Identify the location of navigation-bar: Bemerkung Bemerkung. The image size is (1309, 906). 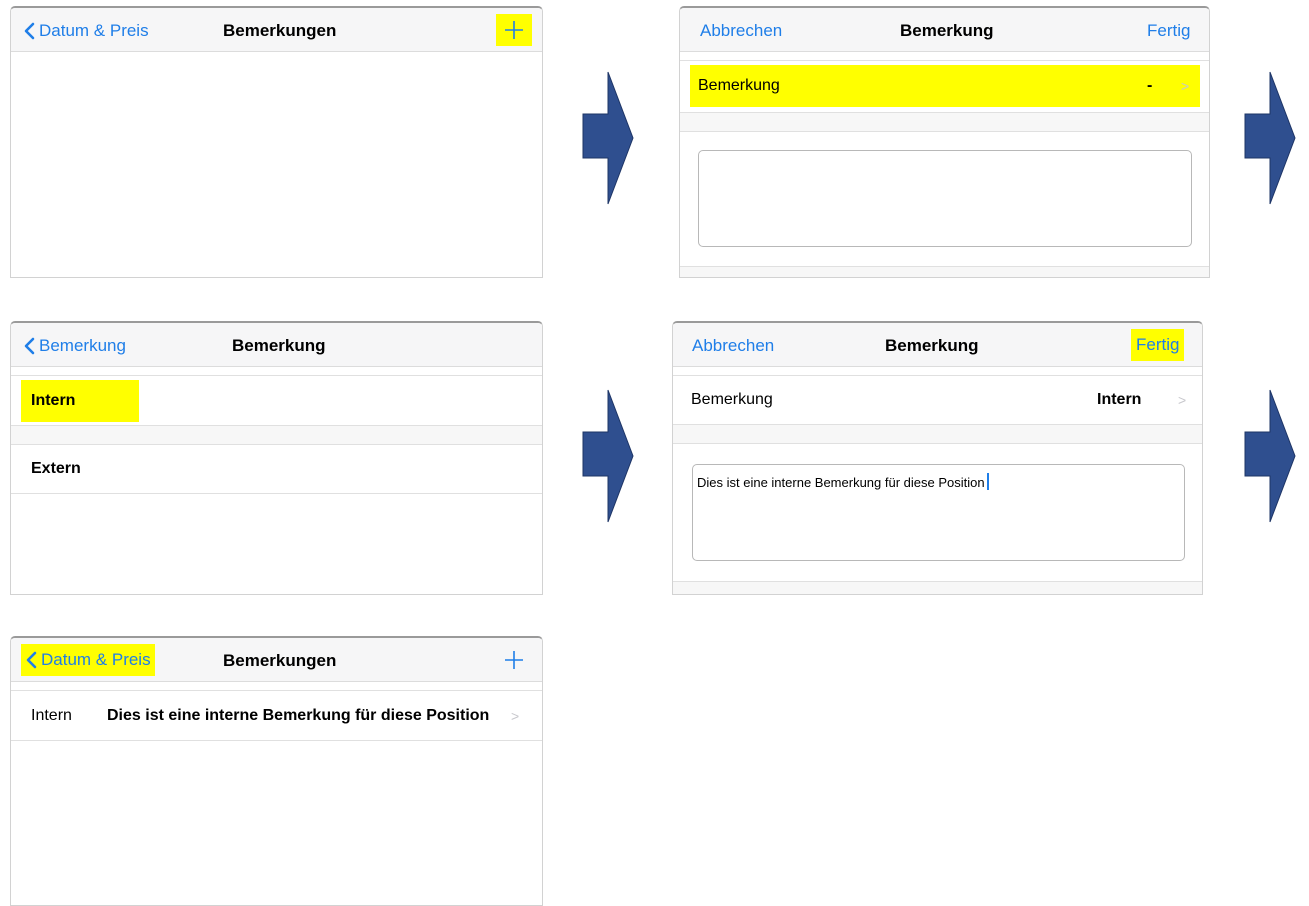
(276, 345).